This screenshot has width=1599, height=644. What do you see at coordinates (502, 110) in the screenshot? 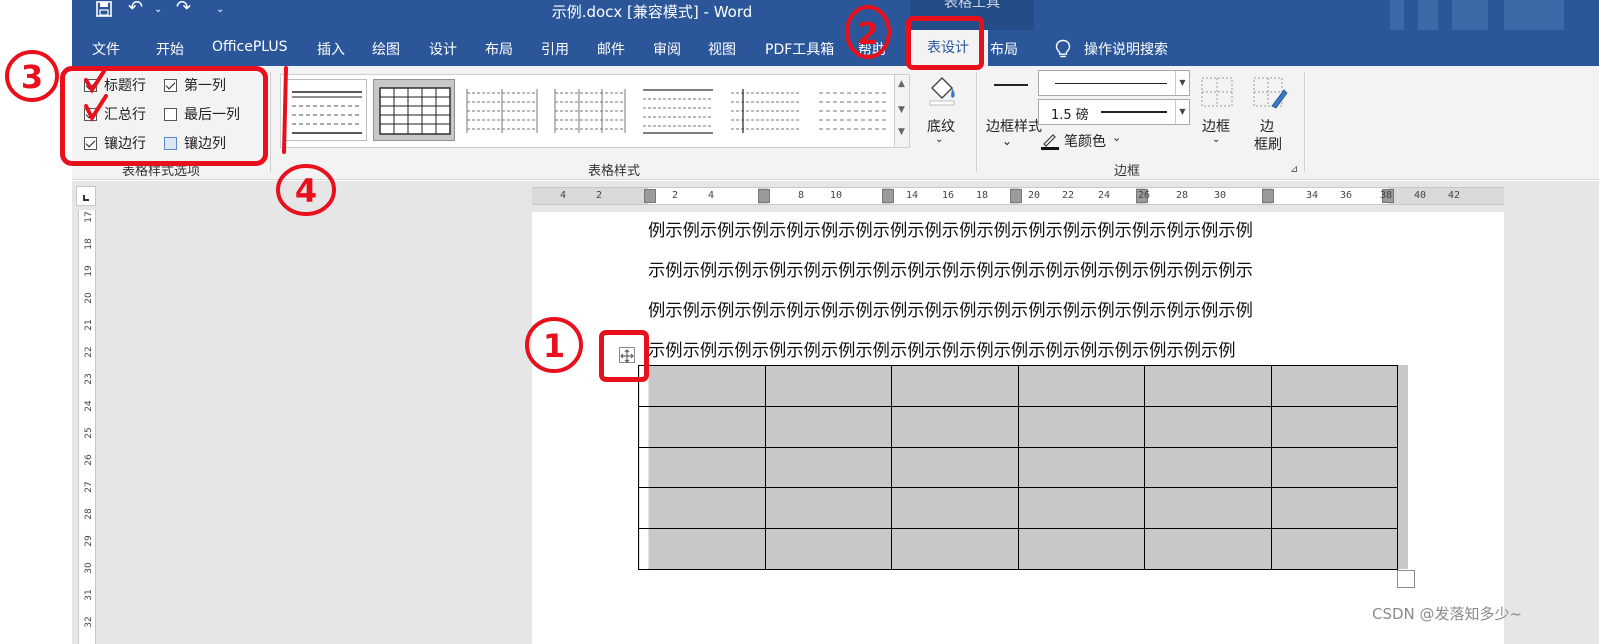
I see `table-style-light-grid` at bounding box center [502, 110].